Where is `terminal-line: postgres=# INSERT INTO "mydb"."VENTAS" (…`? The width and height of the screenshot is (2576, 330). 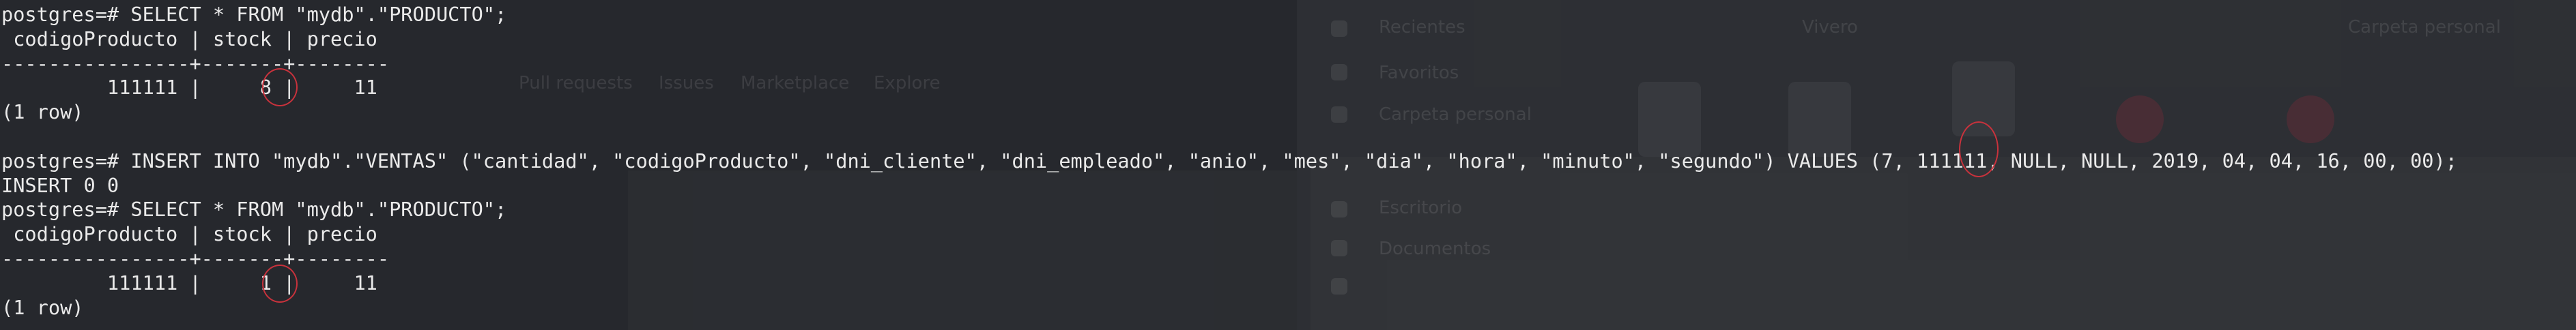
terminal-line: postgres=# INSERT INTO "mydb"."VENTAS" (… is located at coordinates (1229, 161).